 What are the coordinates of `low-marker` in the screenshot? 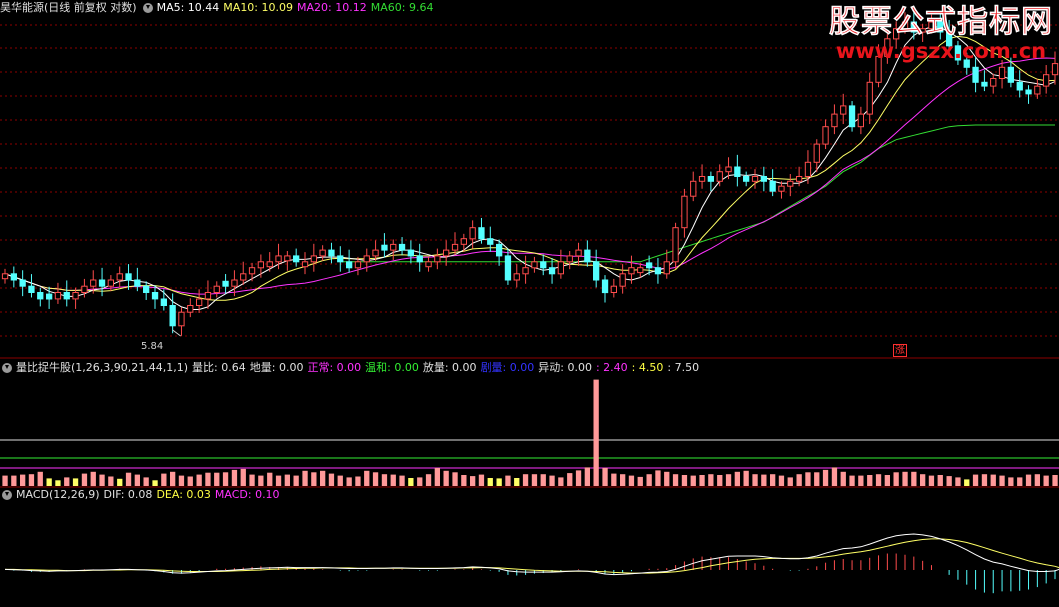 It's located at (176, 333).